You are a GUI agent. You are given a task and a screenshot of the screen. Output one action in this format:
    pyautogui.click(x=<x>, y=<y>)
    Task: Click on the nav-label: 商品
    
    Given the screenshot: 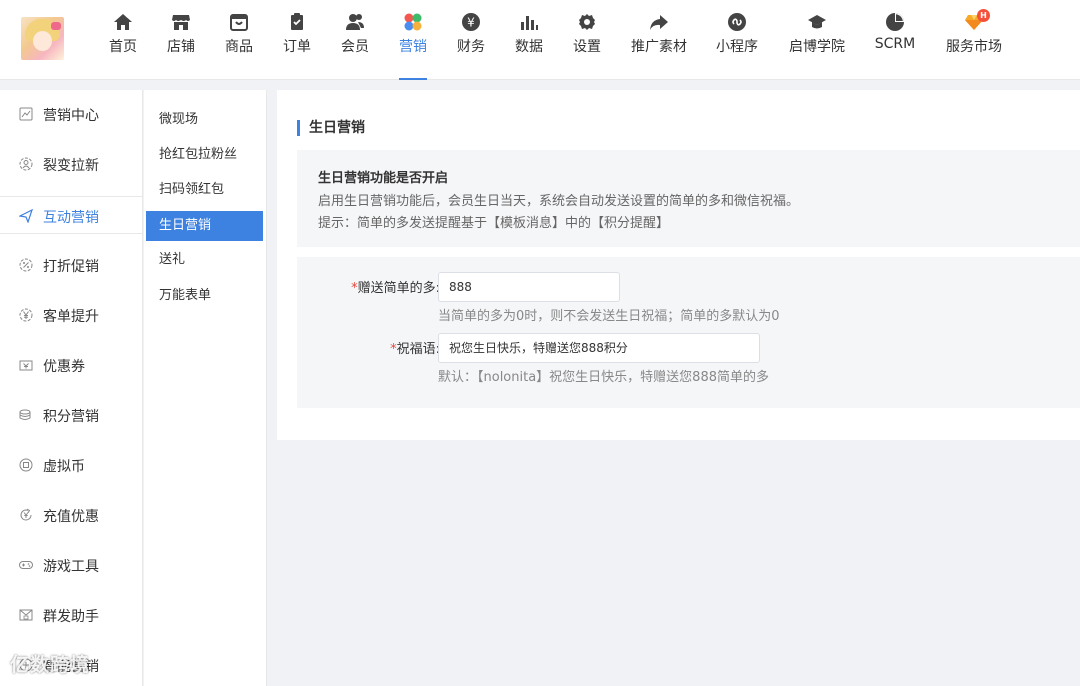 What is the action you would take?
    pyautogui.click(x=239, y=47)
    